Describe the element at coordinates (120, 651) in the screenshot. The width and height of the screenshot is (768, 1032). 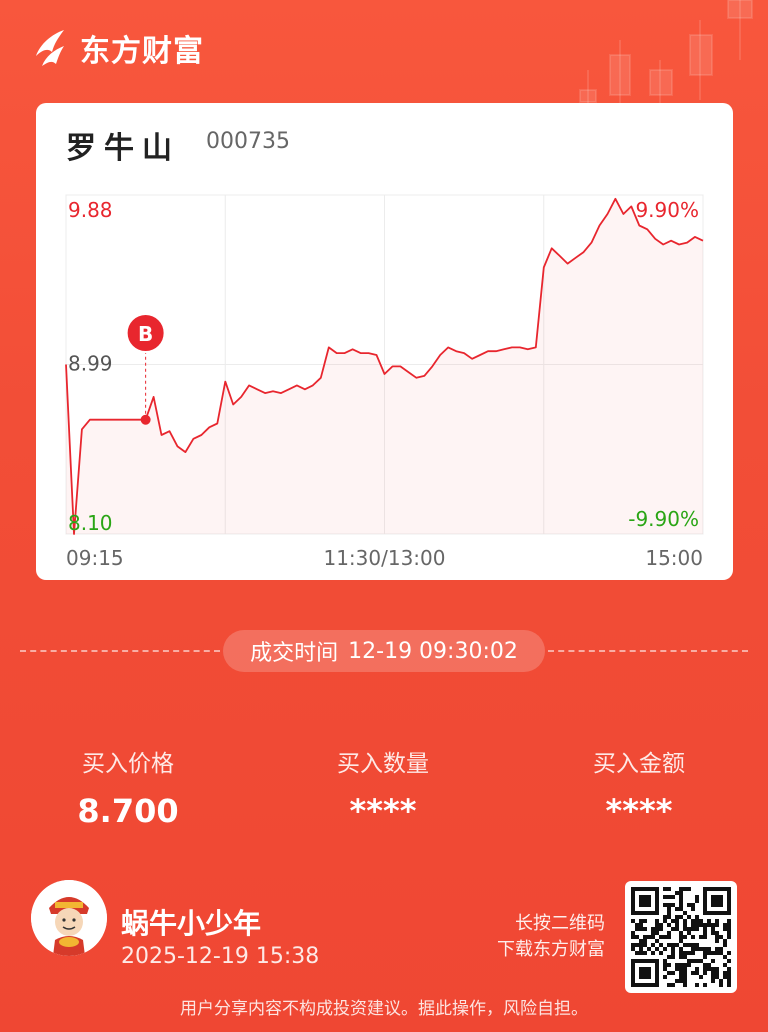
I see `dashed-divider-left` at that location.